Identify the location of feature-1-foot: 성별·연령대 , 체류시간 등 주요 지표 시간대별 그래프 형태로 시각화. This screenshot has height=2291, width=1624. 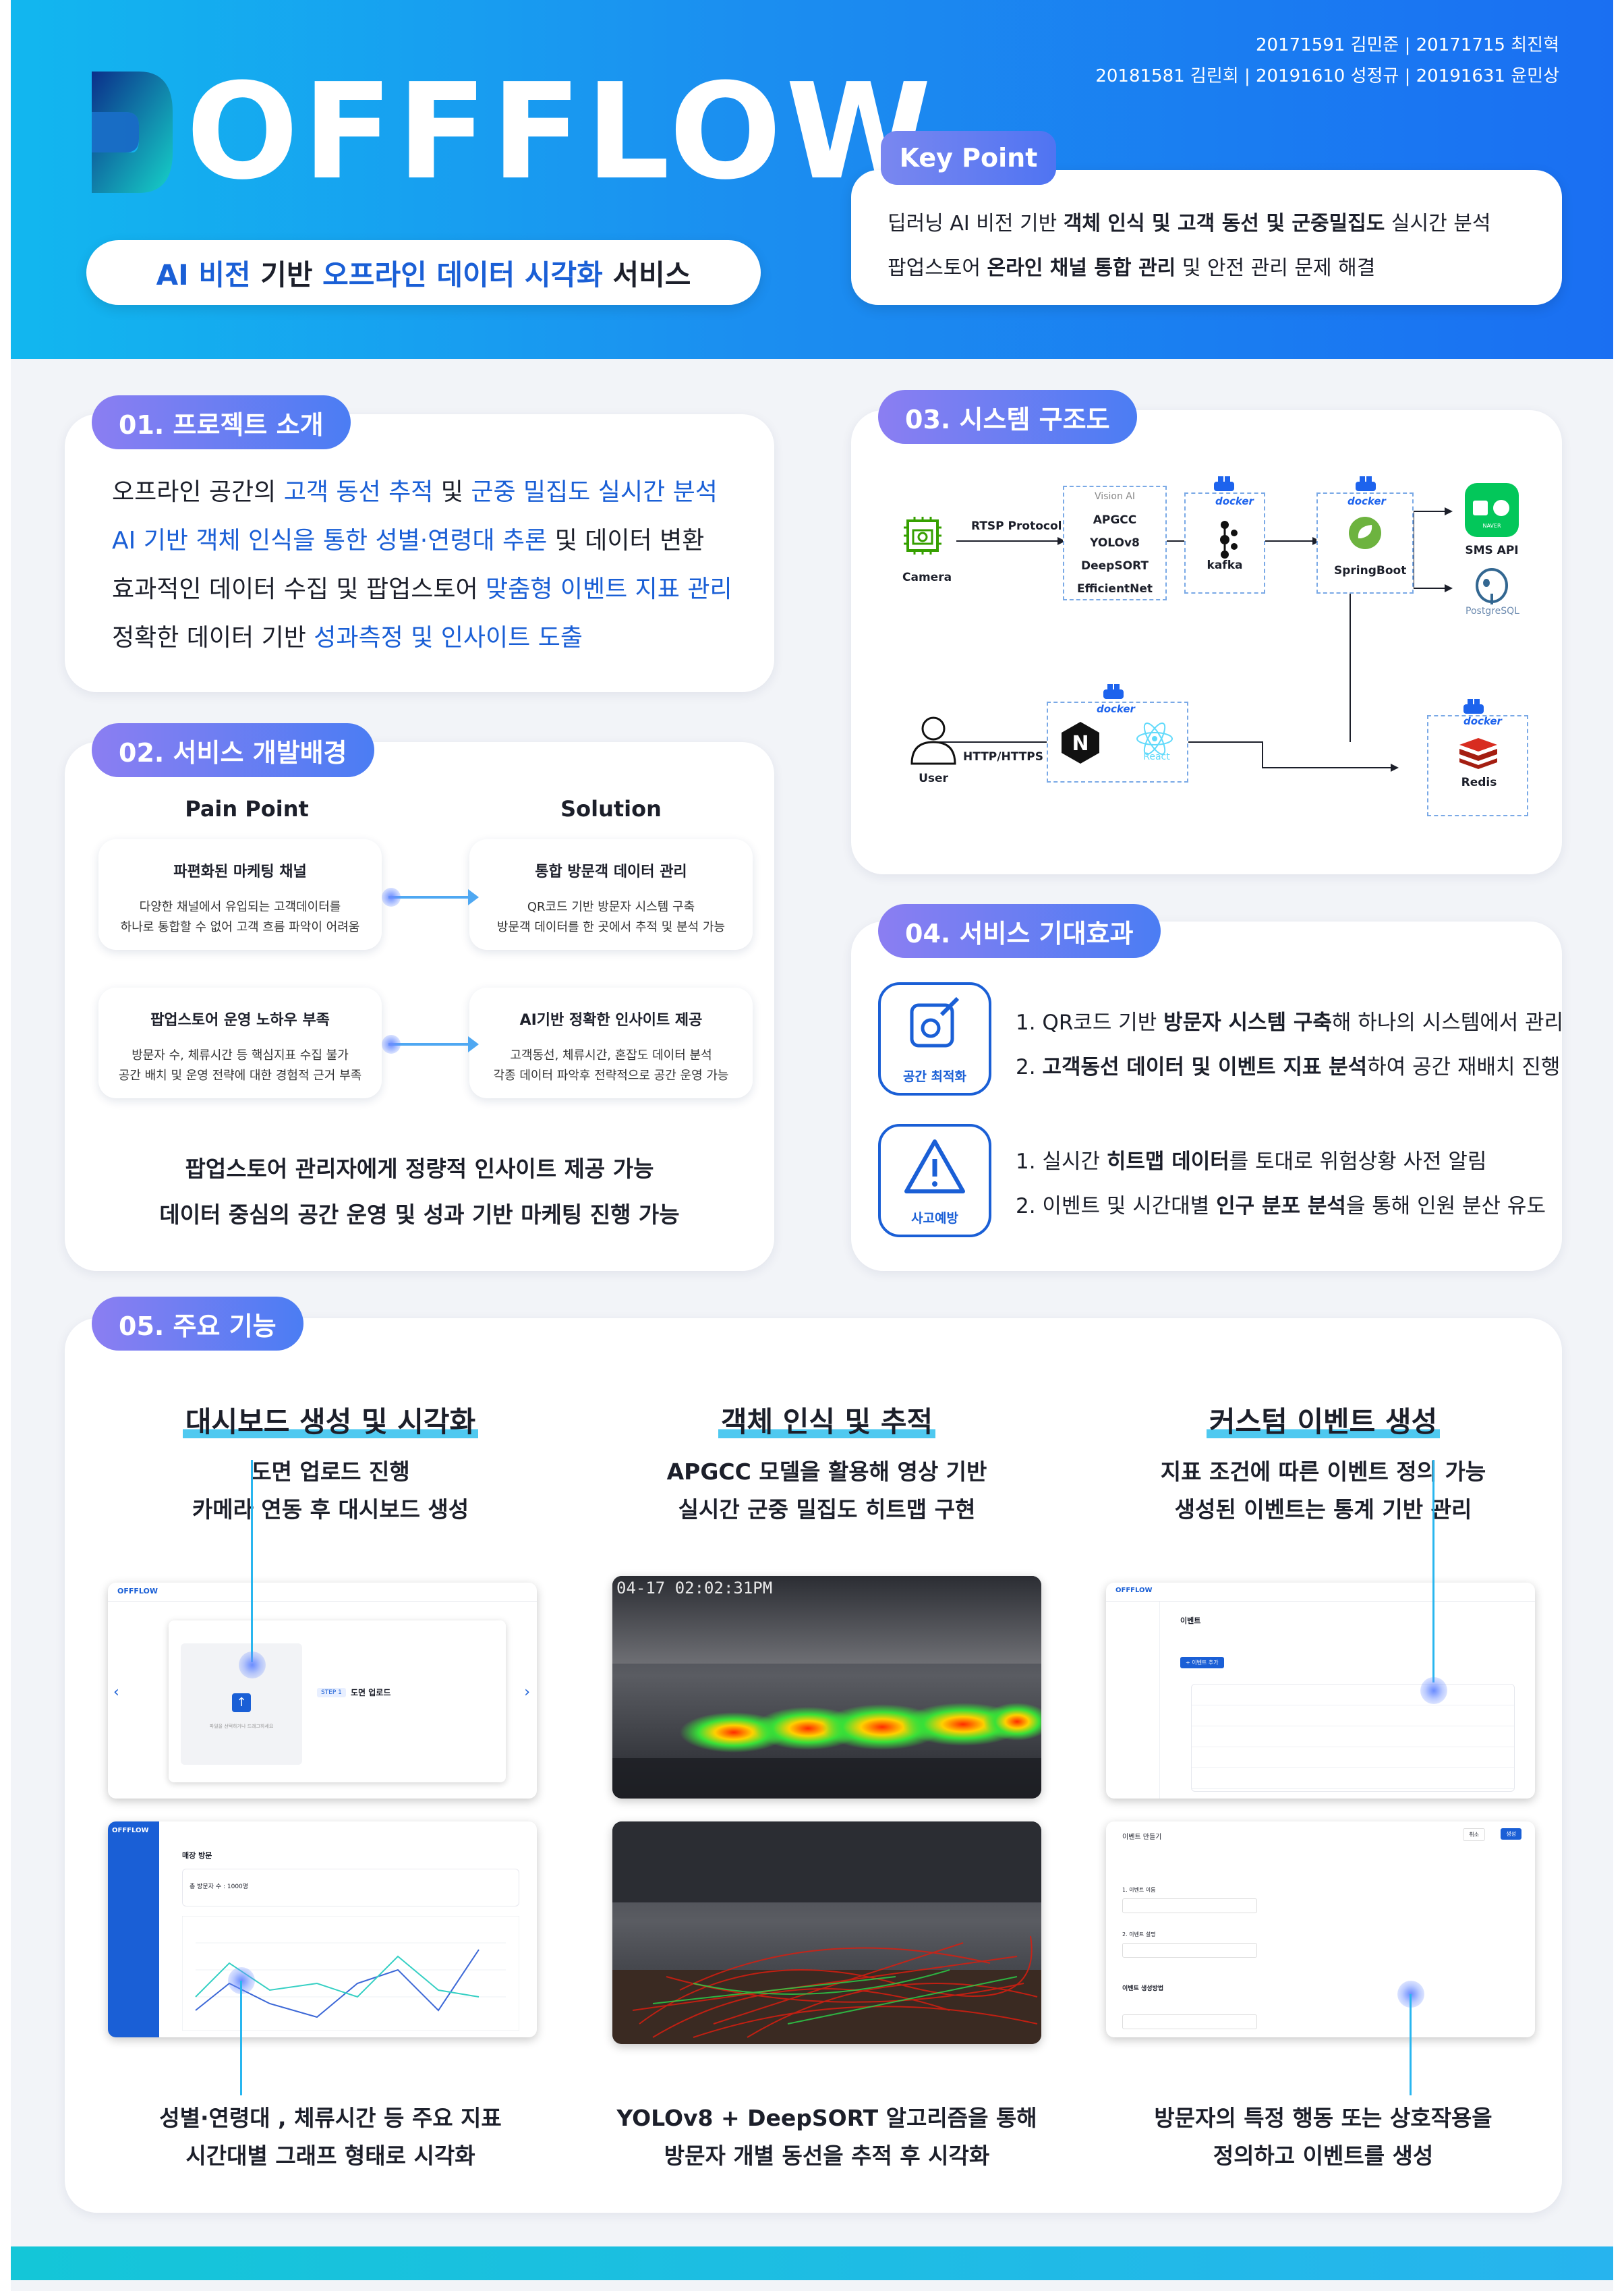
(330, 2137).